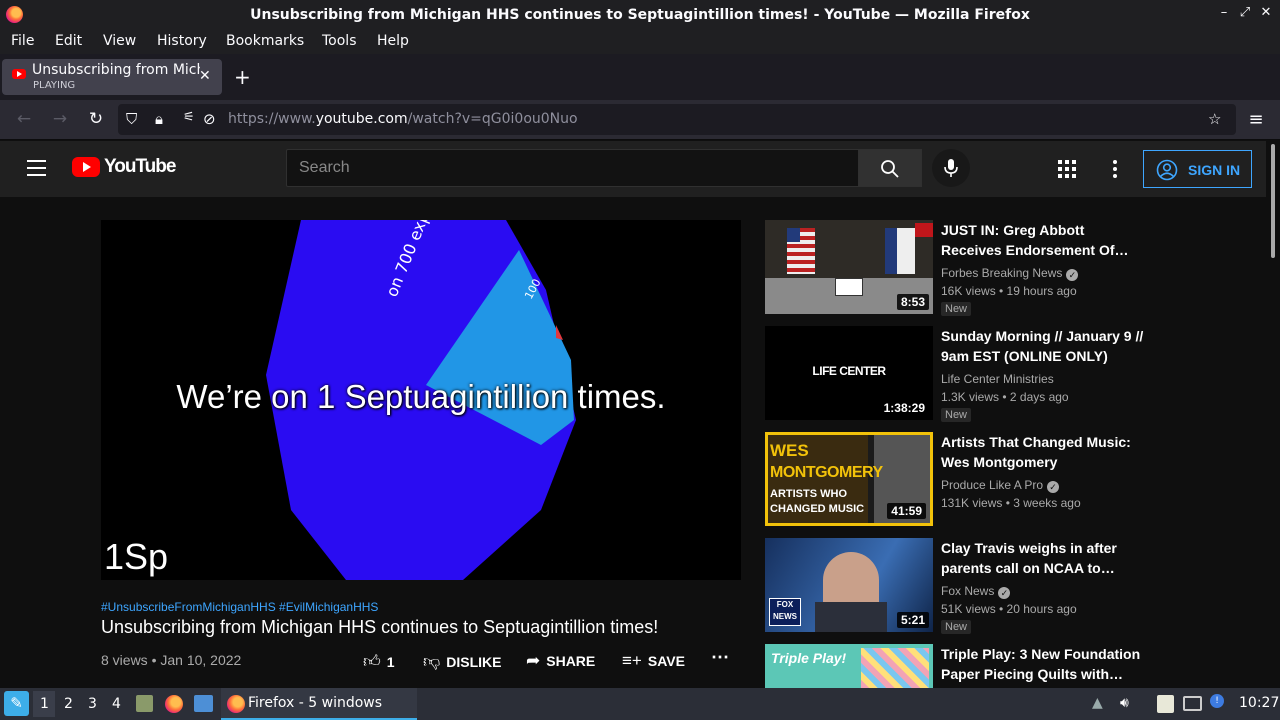 The height and width of the screenshot is (720, 1280). Describe the element at coordinates (462, 661) in the screenshot. I see `dislike-button: 👎︎ DISLIKE` at that location.